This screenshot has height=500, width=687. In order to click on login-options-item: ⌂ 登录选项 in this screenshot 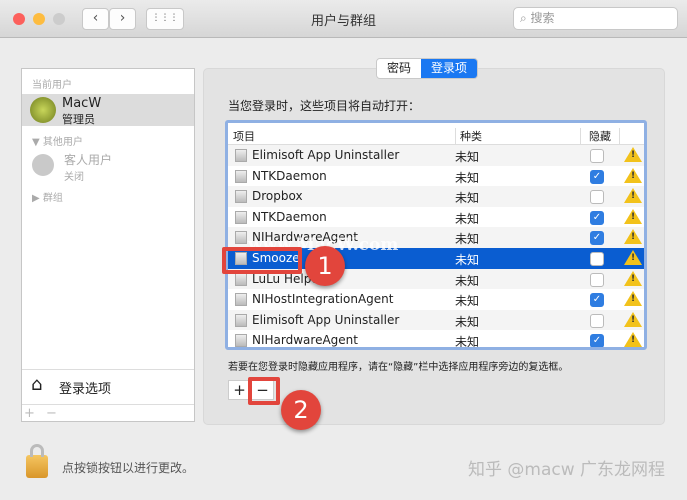, I will do `click(108, 387)`.